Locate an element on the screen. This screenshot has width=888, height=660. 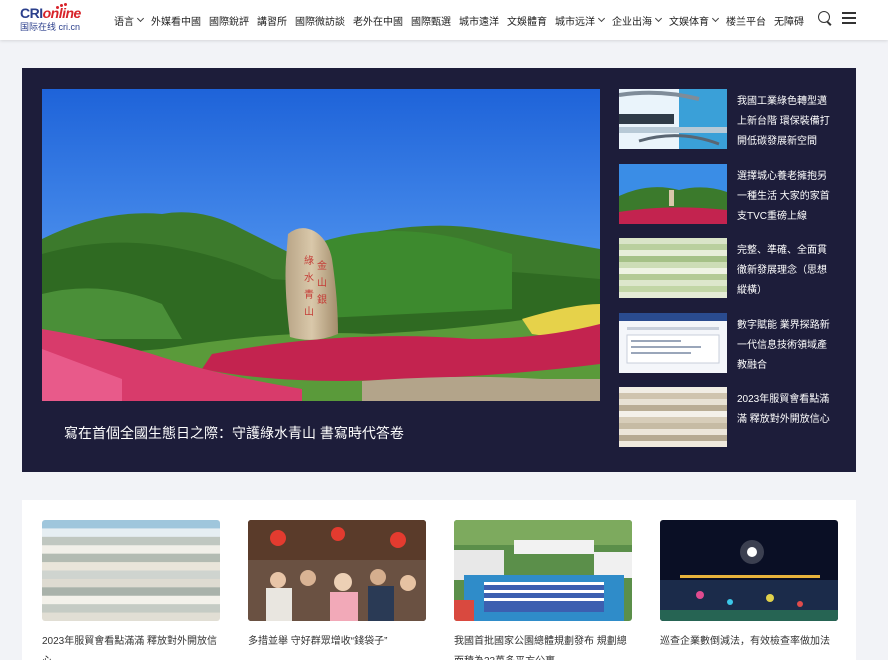
side-news-item: 選擇城心養老擁抱另一種生活 大家的家首支TVC重磅上線 is located at coordinates (729, 195).